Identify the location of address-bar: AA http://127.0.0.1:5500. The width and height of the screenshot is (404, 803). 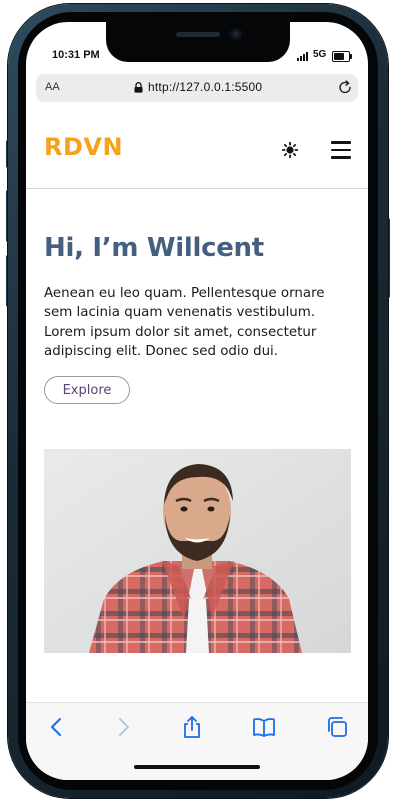
(197, 88).